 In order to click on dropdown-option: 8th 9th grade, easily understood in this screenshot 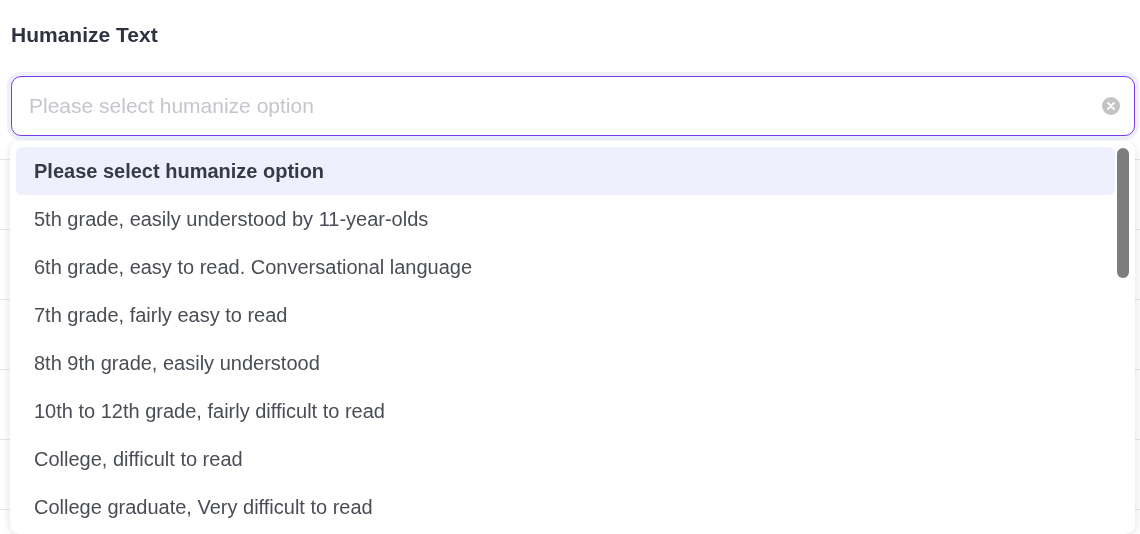, I will do `click(565, 363)`.